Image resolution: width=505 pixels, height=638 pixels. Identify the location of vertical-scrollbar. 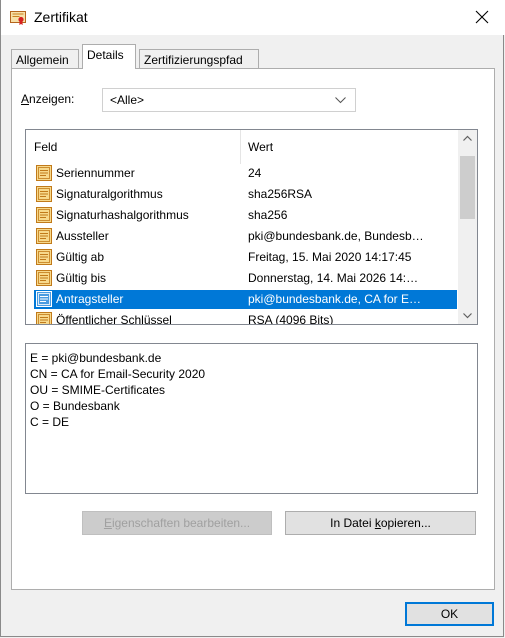
(467, 227).